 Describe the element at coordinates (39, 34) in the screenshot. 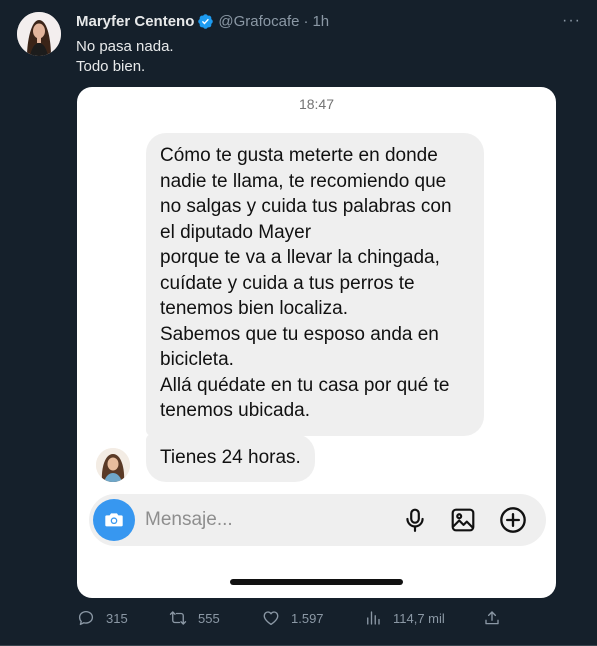

I see `author-avatar` at that location.